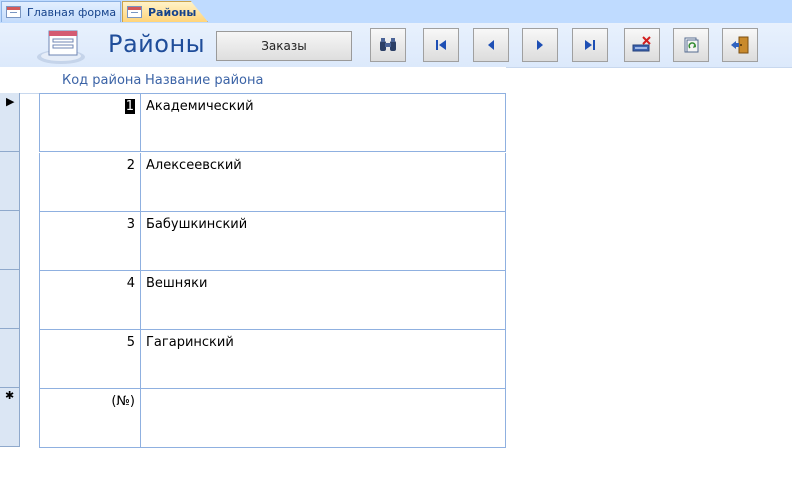 The width and height of the screenshot is (792, 491). I want to click on district-name-cell: Бабушкинский, so click(323, 241).